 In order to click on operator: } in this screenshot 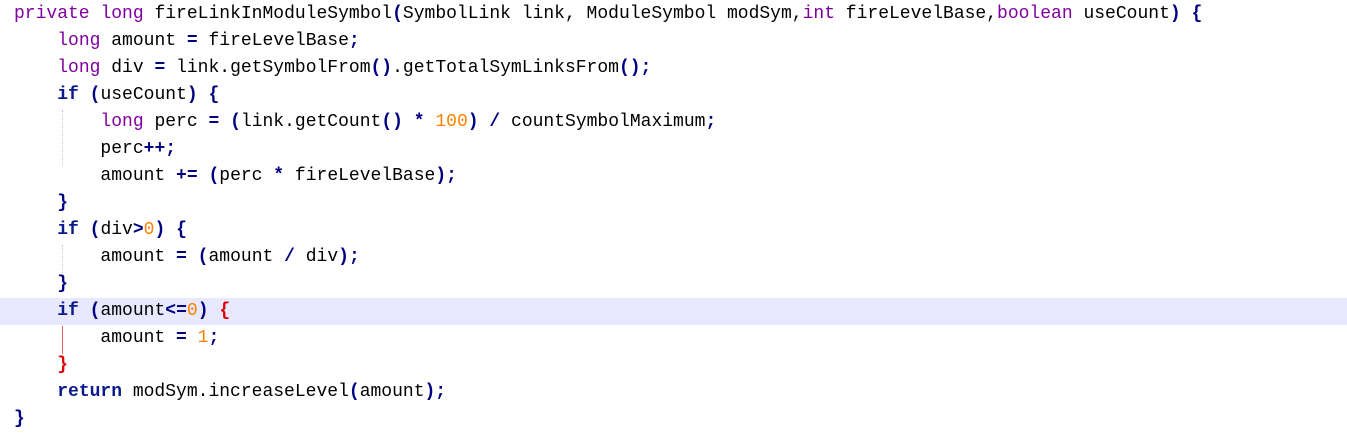, I will do `click(63, 284)`.